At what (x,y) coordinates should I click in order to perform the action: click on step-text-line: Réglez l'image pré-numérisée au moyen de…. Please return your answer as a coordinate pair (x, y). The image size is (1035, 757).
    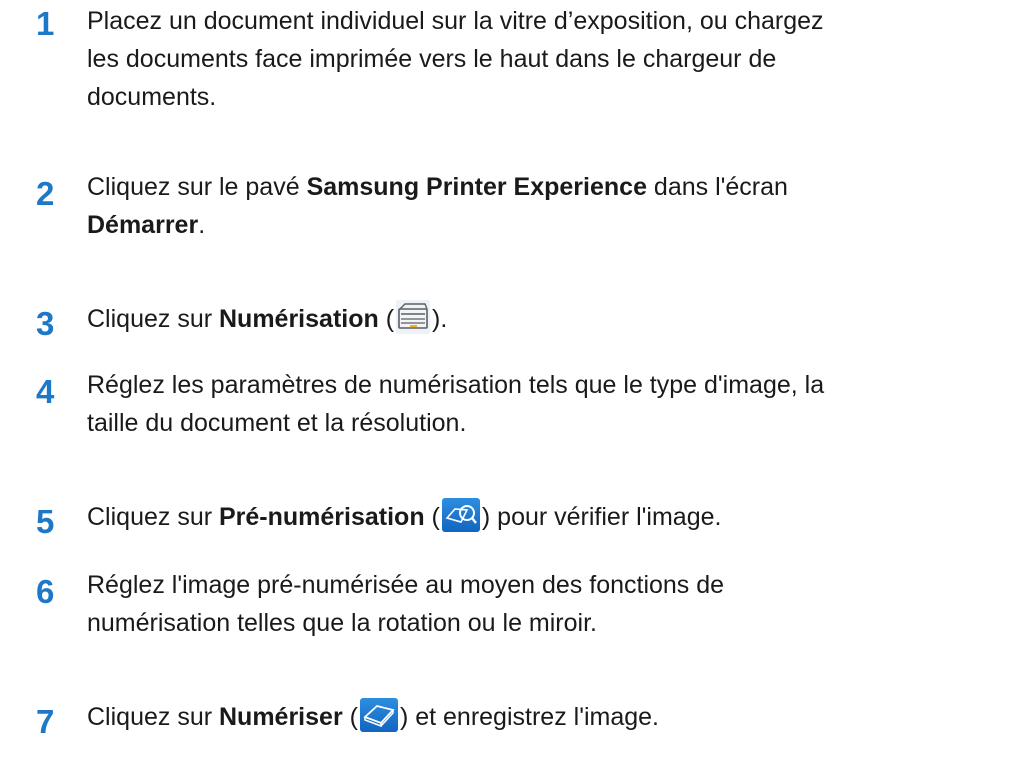
    Looking at the image, I should click on (406, 585).